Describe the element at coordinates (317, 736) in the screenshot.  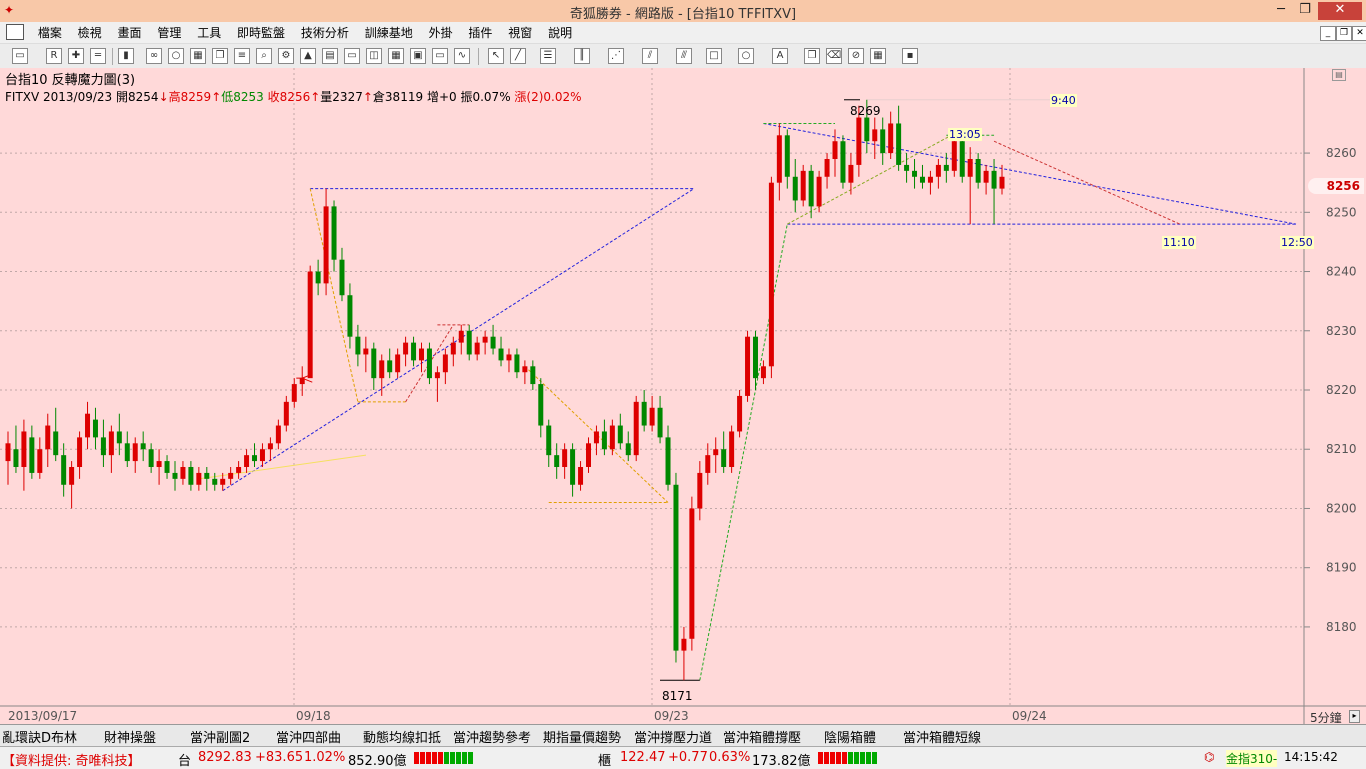
I see `tab-indicator-4: 當沖四部曲` at that location.